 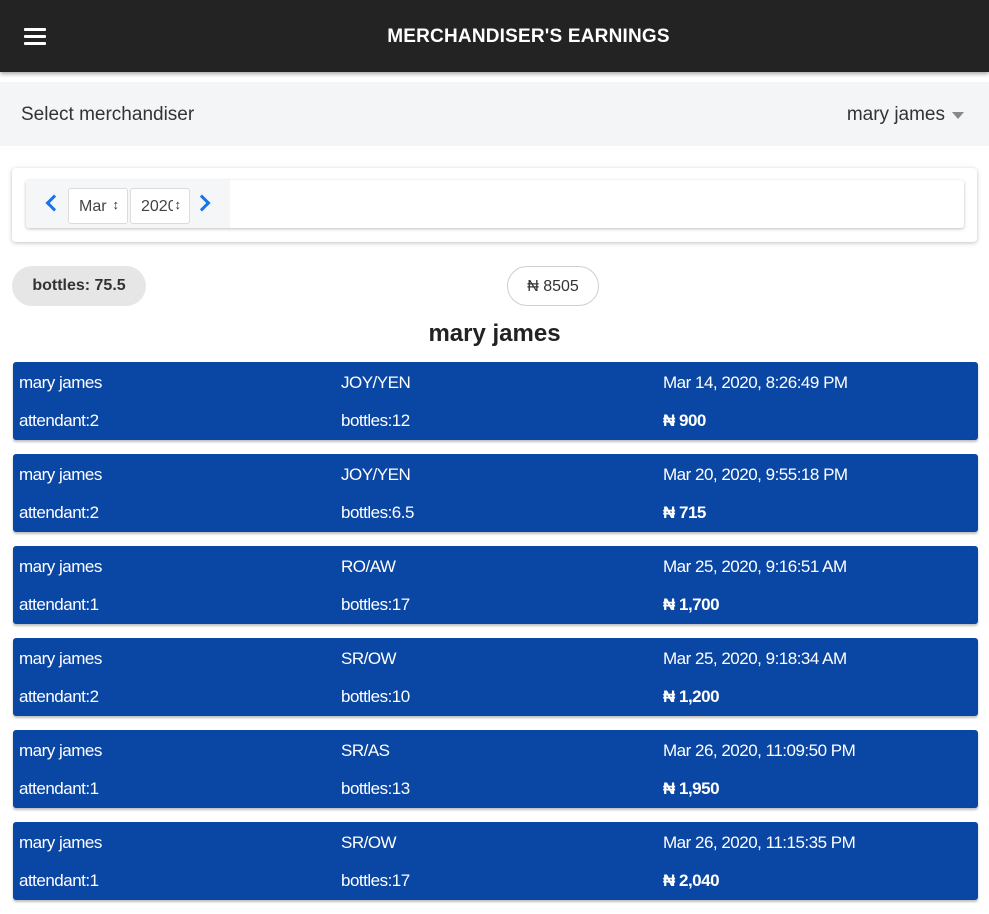 What do you see at coordinates (755, 382) in the screenshot?
I see `record-datetime: Mar 14, 2020, 8:26:49 PM` at bounding box center [755, 382].